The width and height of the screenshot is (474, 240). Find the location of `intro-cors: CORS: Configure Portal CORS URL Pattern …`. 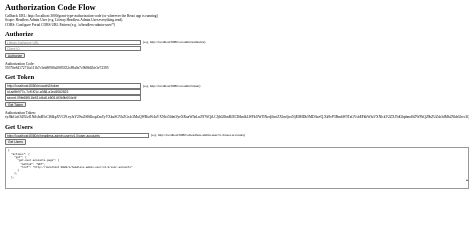

intro-cors: CORS: Configure Portal CORS URL Pattern … is located at coordinates (60, 24).